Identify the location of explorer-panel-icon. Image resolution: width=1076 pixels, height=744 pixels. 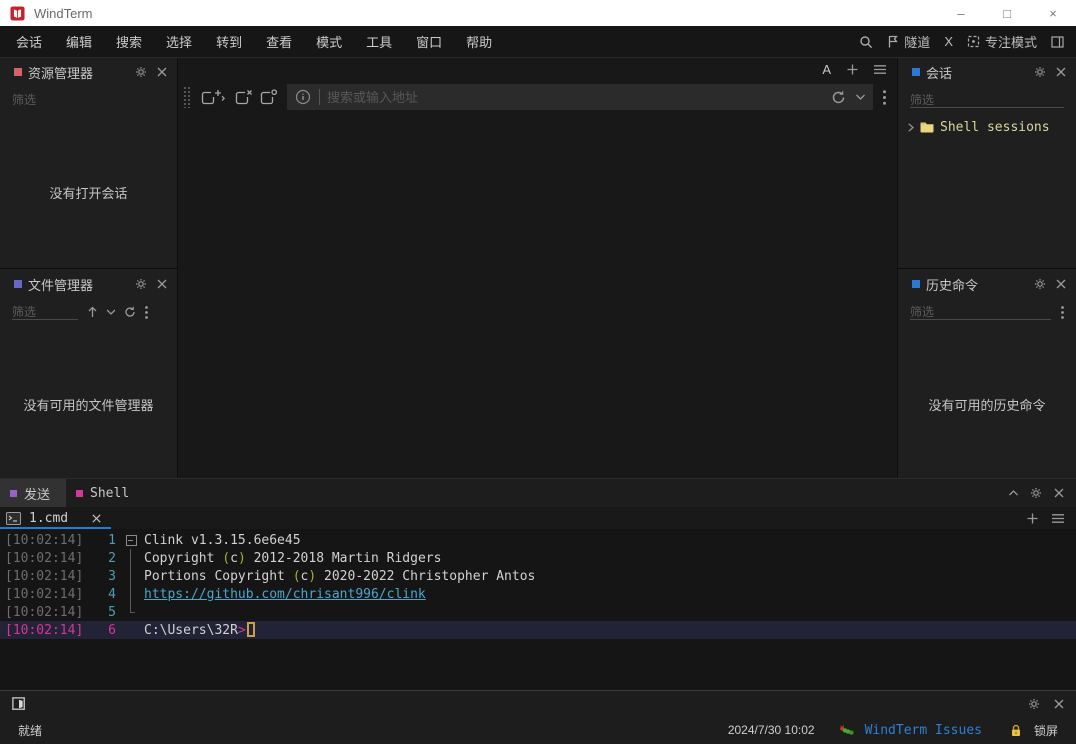
(18, 72).